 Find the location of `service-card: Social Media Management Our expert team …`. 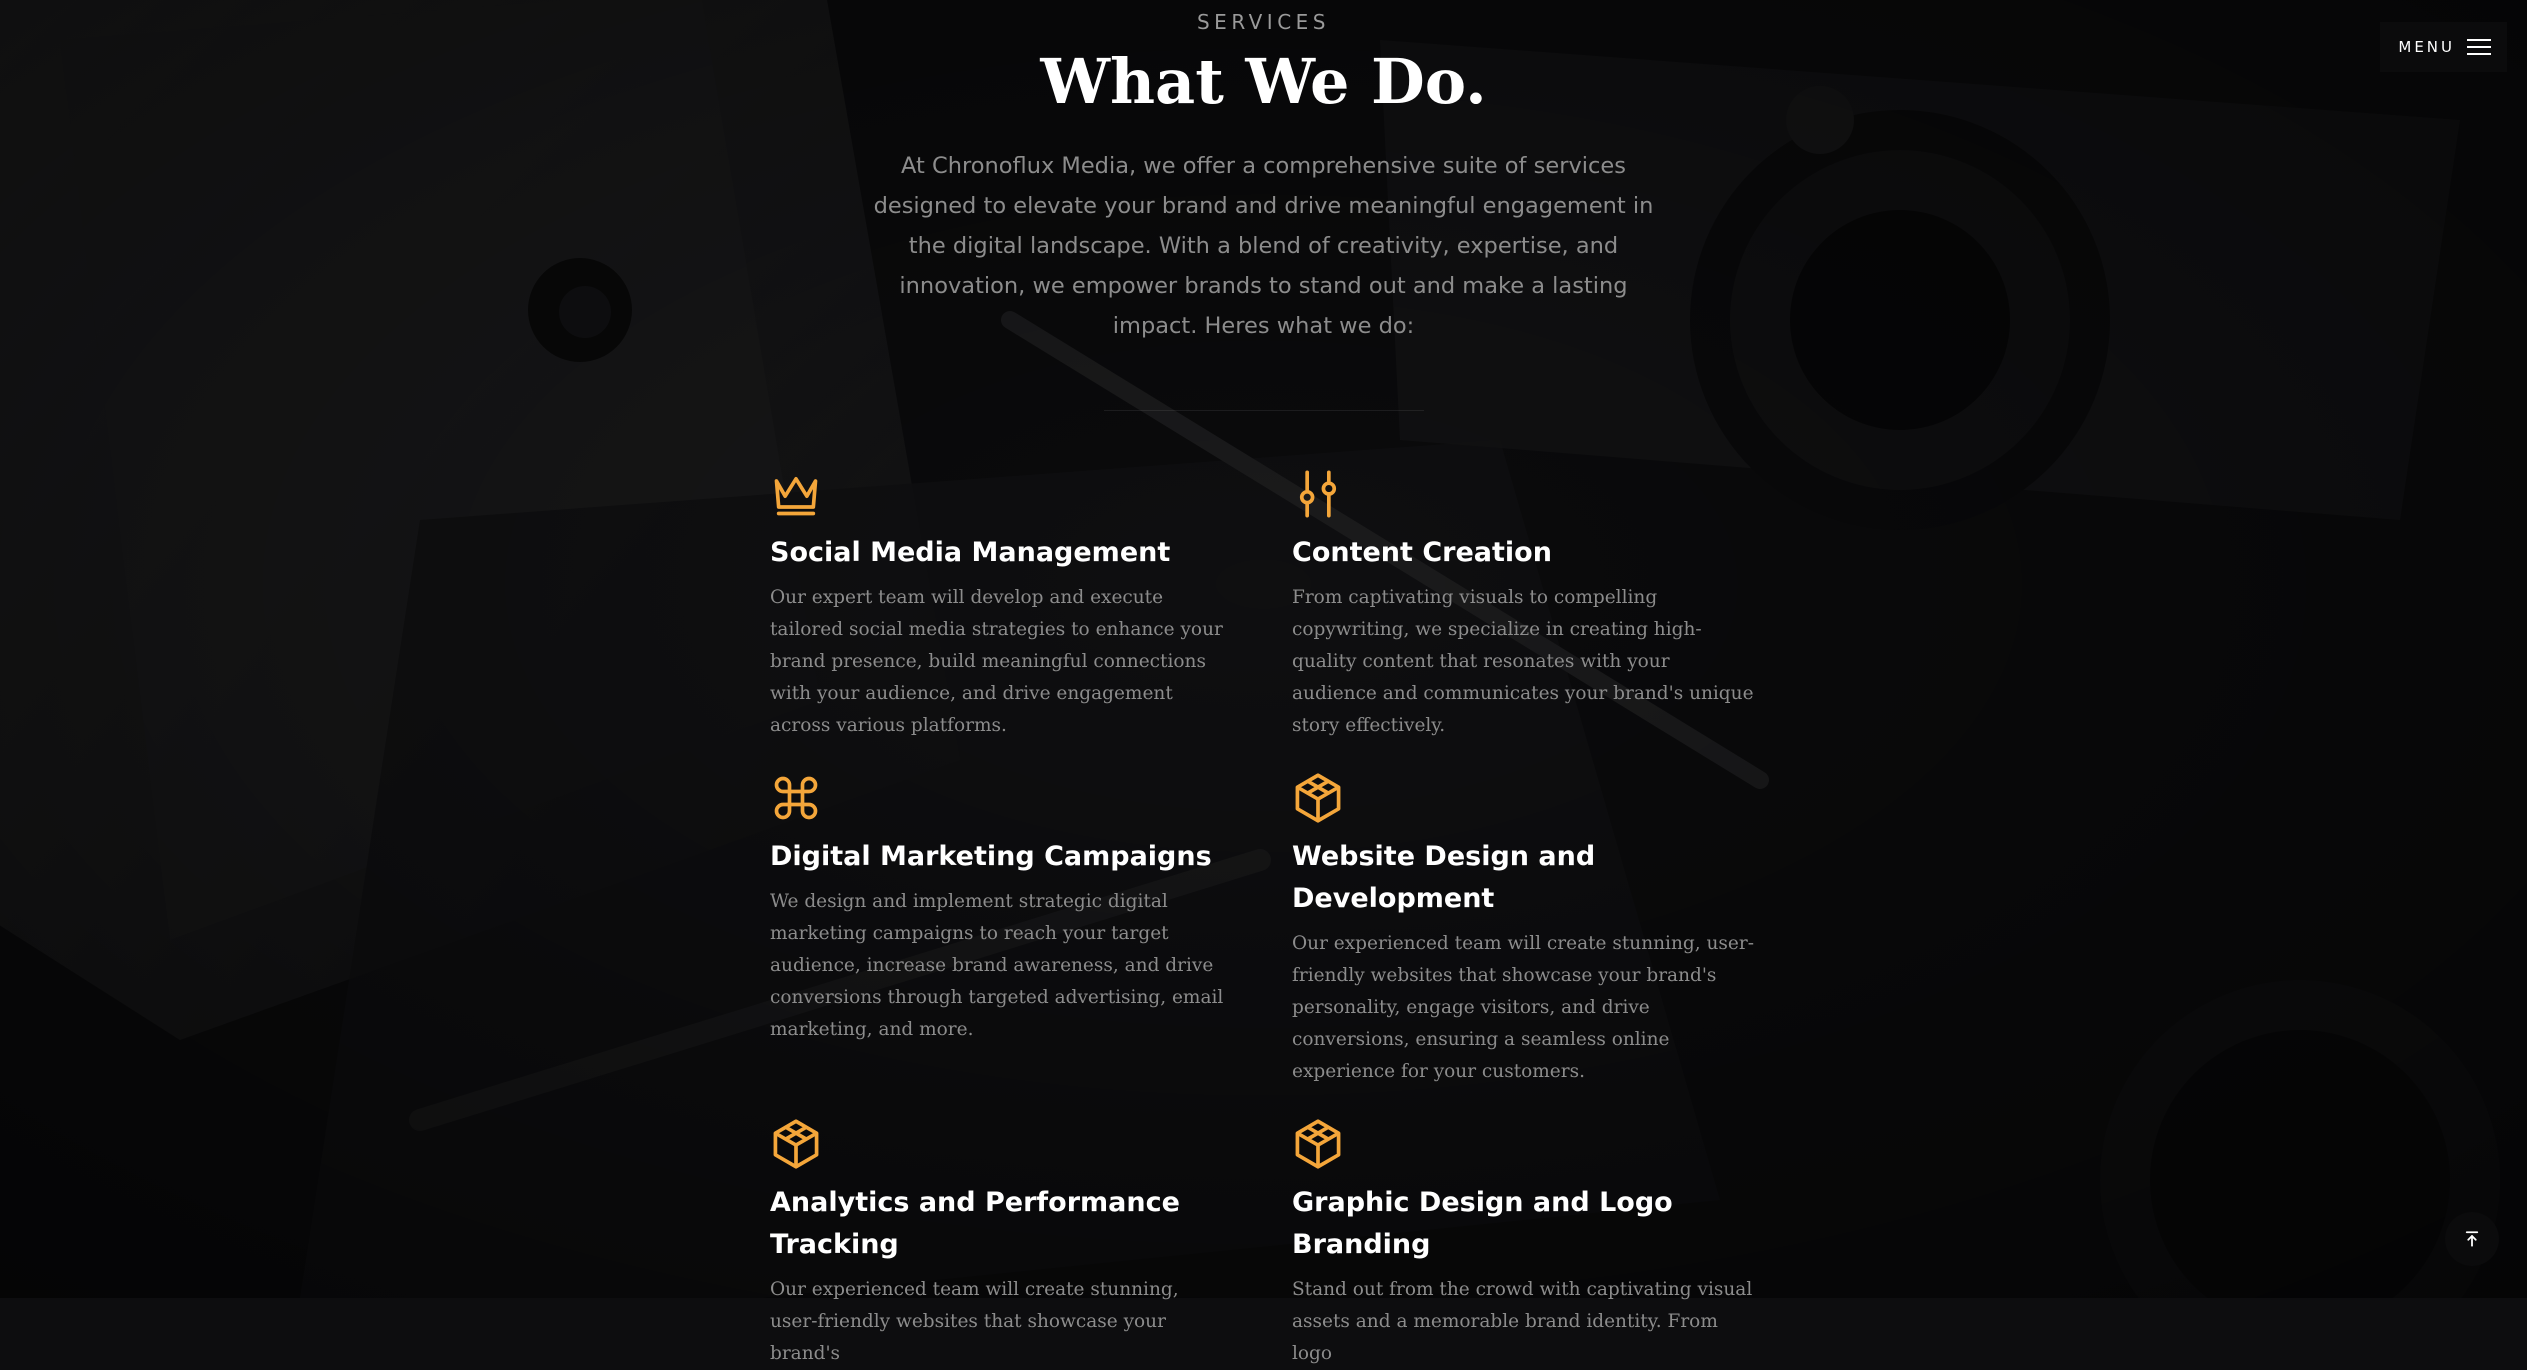

service-card: Social Media Management Our expert team … is located at coordinates (1031, 605).